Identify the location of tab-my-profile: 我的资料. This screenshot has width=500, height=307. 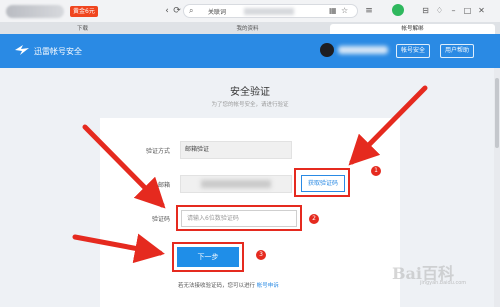
(247, 29).